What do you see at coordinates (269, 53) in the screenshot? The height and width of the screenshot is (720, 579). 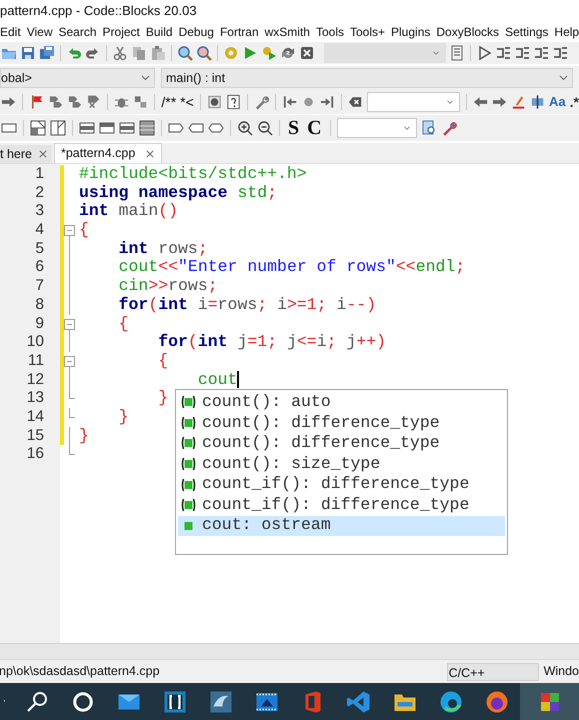 I see `gear-play-icon` at bounding box center [269, 53].